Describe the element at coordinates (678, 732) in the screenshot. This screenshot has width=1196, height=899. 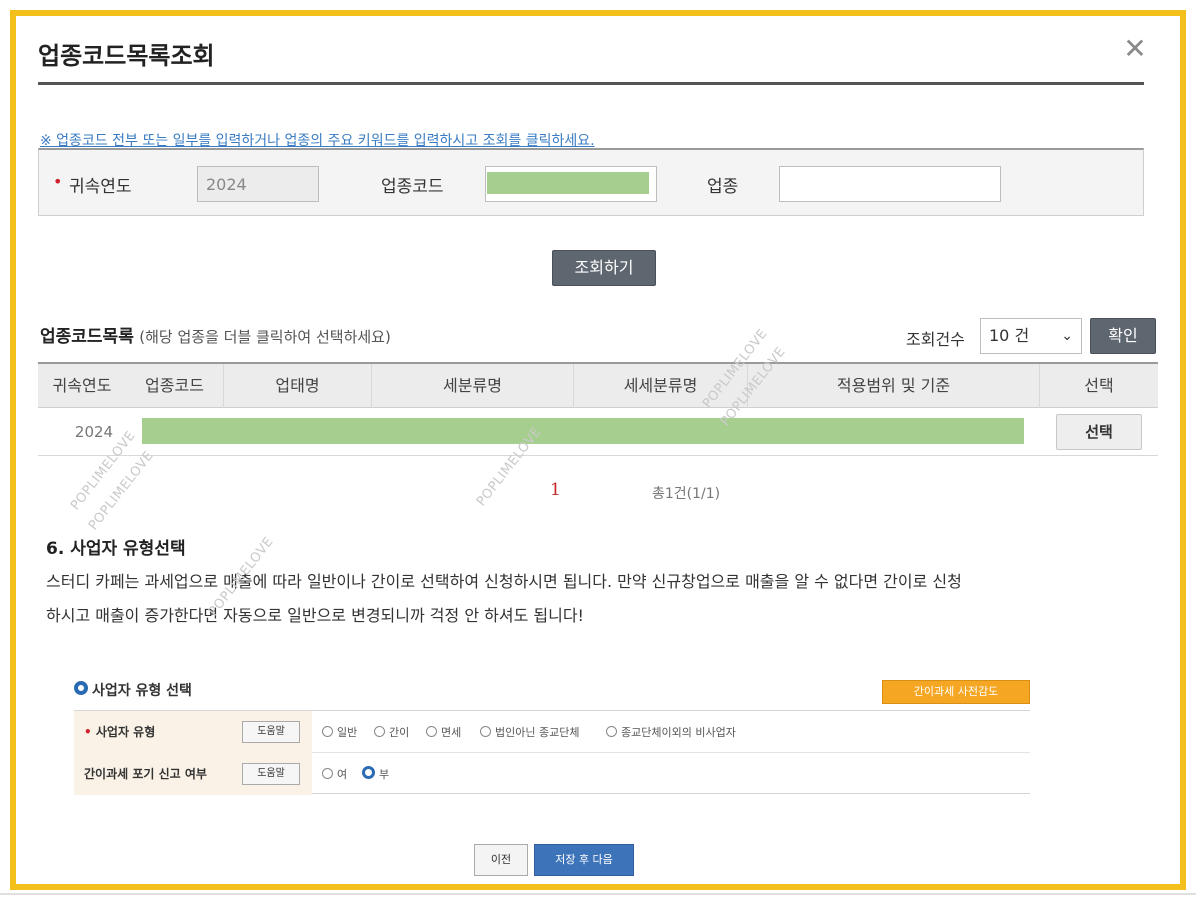
I see `option-non-business-label: 종교단체이외의 비사업자` at that location.